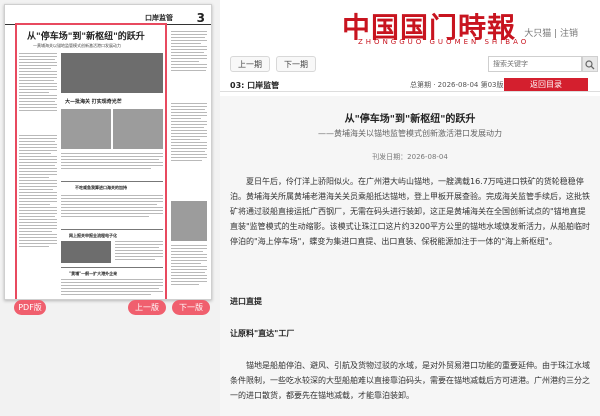  Describe the element at coordinates (191, 307) in the screenshot. I see `next-page-button: 下一版` at that location.